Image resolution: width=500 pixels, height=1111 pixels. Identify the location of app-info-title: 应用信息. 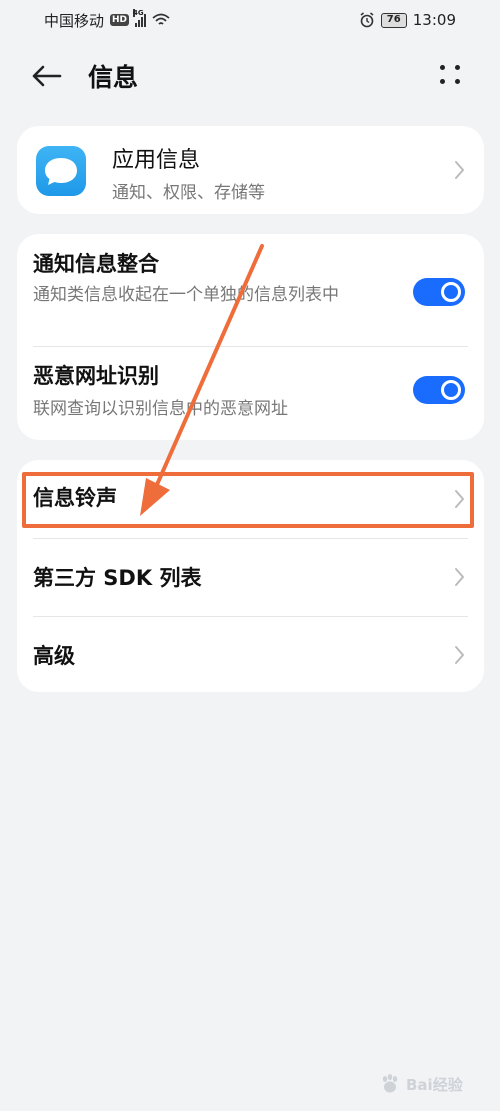
(156, 160).